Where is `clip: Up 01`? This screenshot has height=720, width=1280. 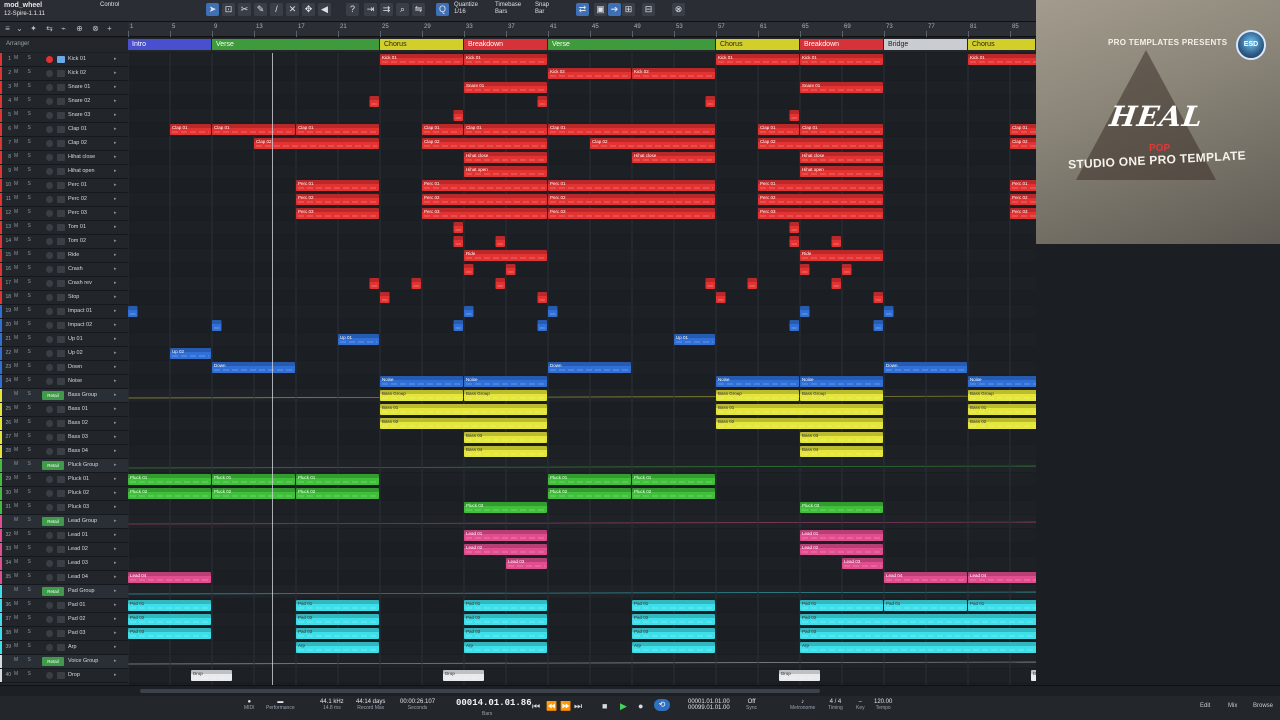 clip: Up 01 is located at coordinates (358, 339).